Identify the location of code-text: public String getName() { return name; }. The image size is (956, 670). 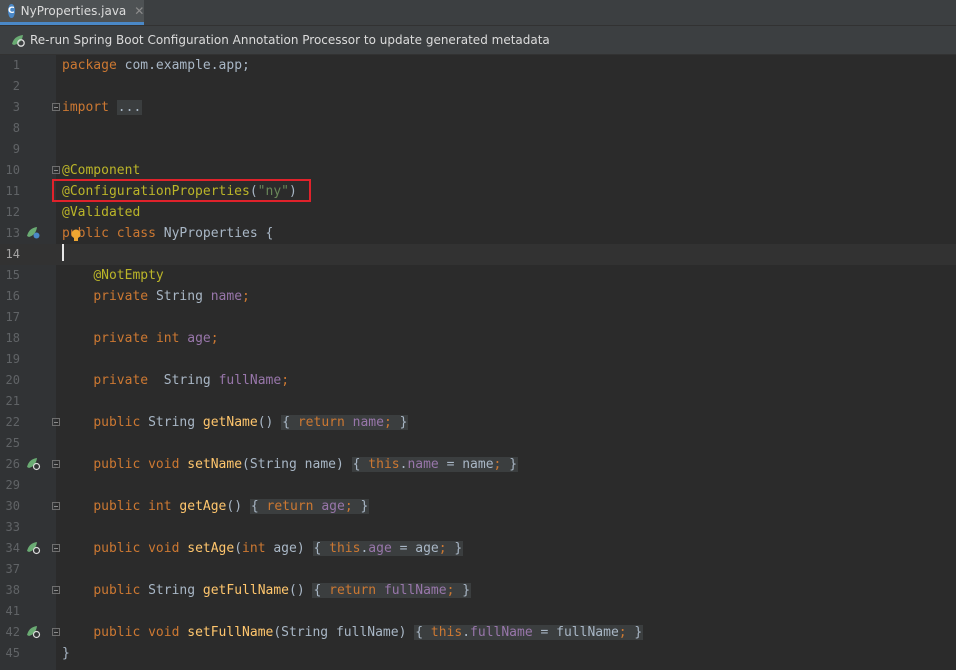
(251, 422).